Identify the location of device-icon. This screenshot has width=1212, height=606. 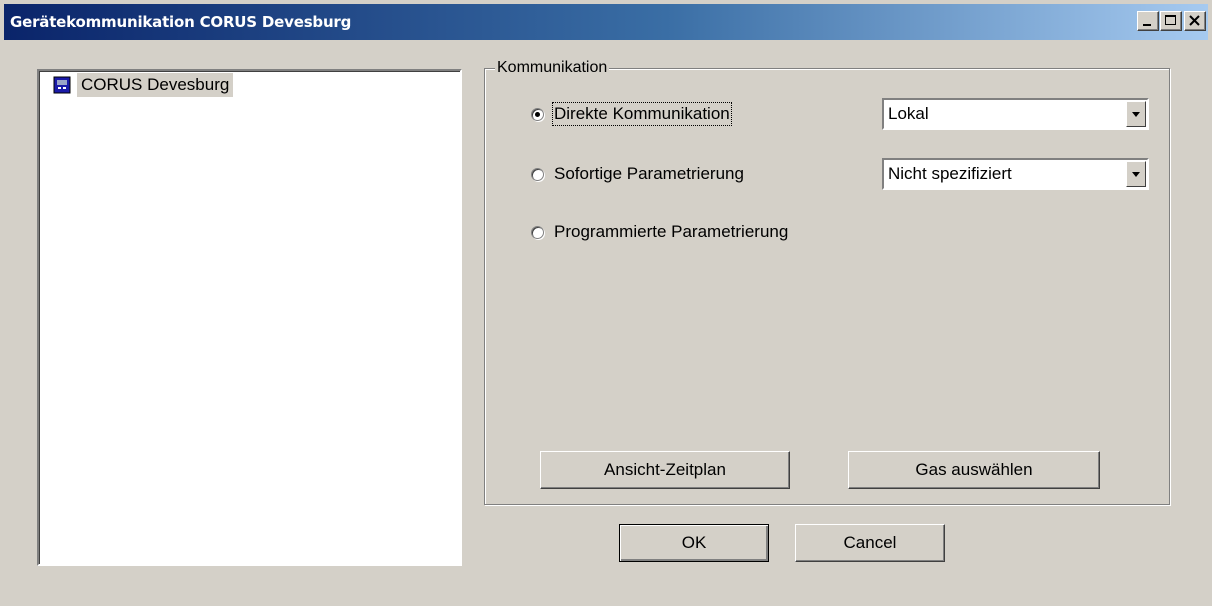
(62, 85).